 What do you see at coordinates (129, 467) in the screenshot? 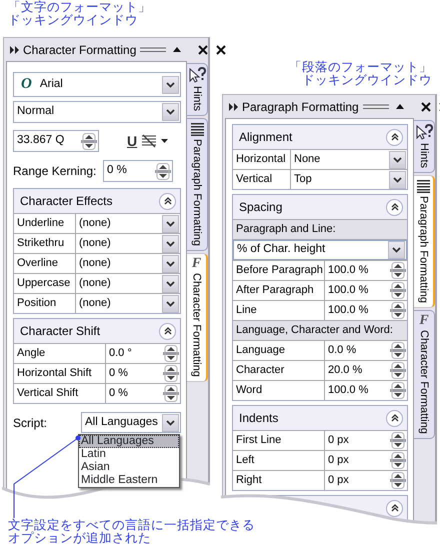
I see `dropdown-option: Asian` at bounding box center [129, 467].